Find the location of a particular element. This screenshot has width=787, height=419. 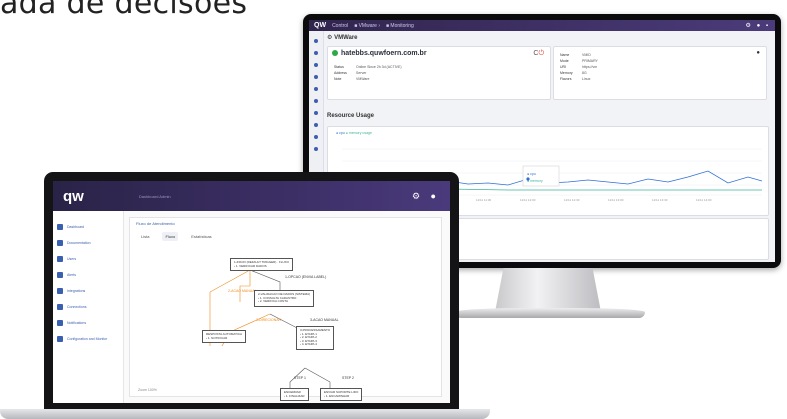

power-icon: C⏻ is located at coordinates (538, 54).